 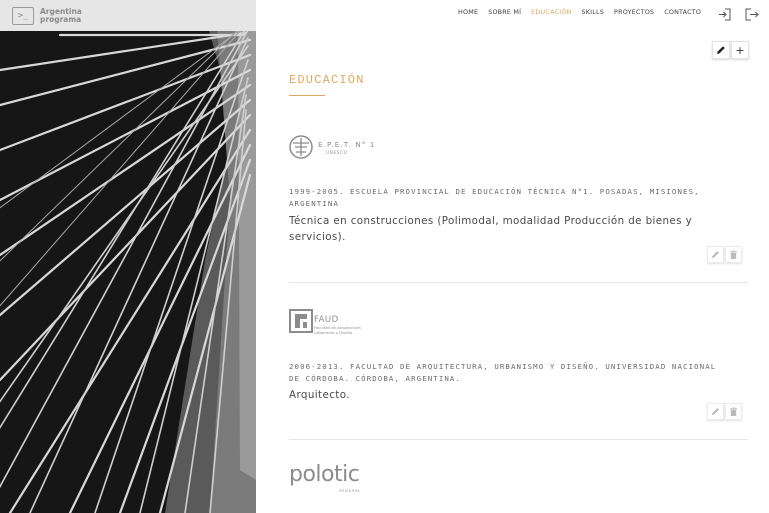 I want to click on polotic-logo-subtitle: misiones, so click(x=349, y=490).